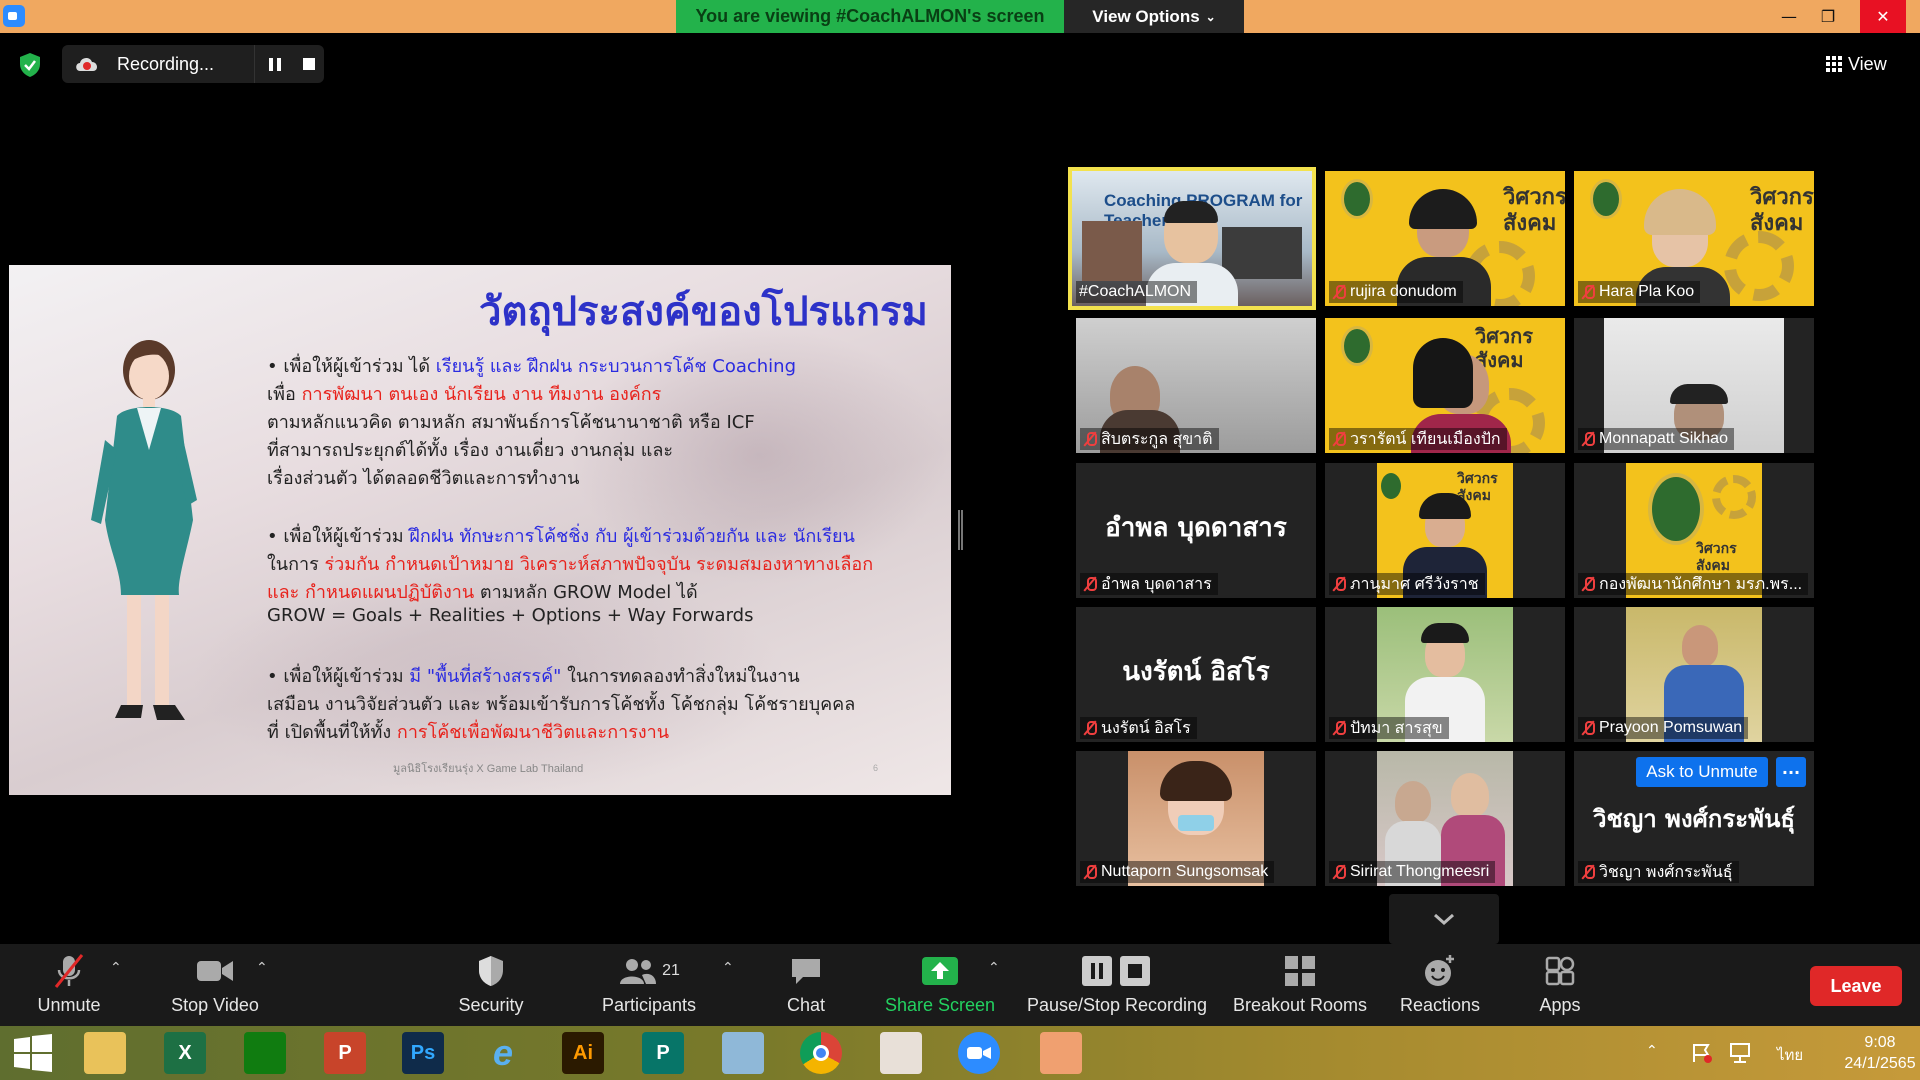 This screenshot has height=1080, width=1920. I want to click on participant-name: Nuttaporn Sungsomsak, so click(1185, 871).